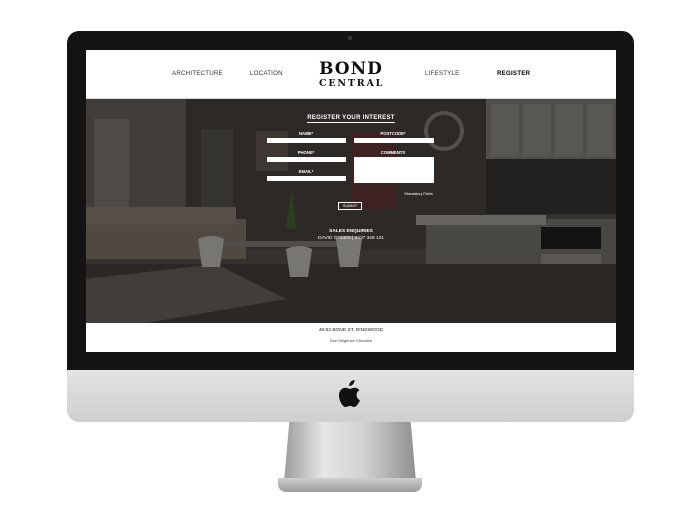  What do you see at coordinates (350, 38) in the screenshot?
I see `camera-icon` at bounding box center [350, 38].